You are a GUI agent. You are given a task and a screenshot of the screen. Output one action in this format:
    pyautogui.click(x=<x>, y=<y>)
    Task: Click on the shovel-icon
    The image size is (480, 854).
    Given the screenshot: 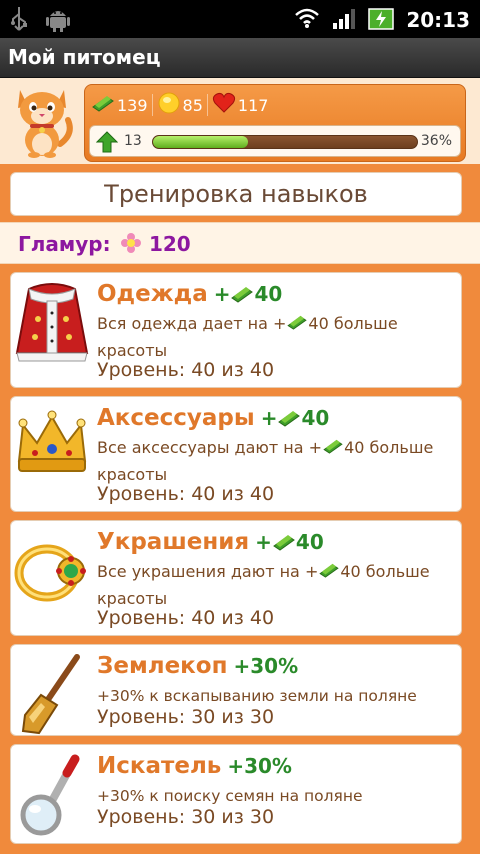 What is the action you would take?
    pyautogui.click(x=52, y=694)
    